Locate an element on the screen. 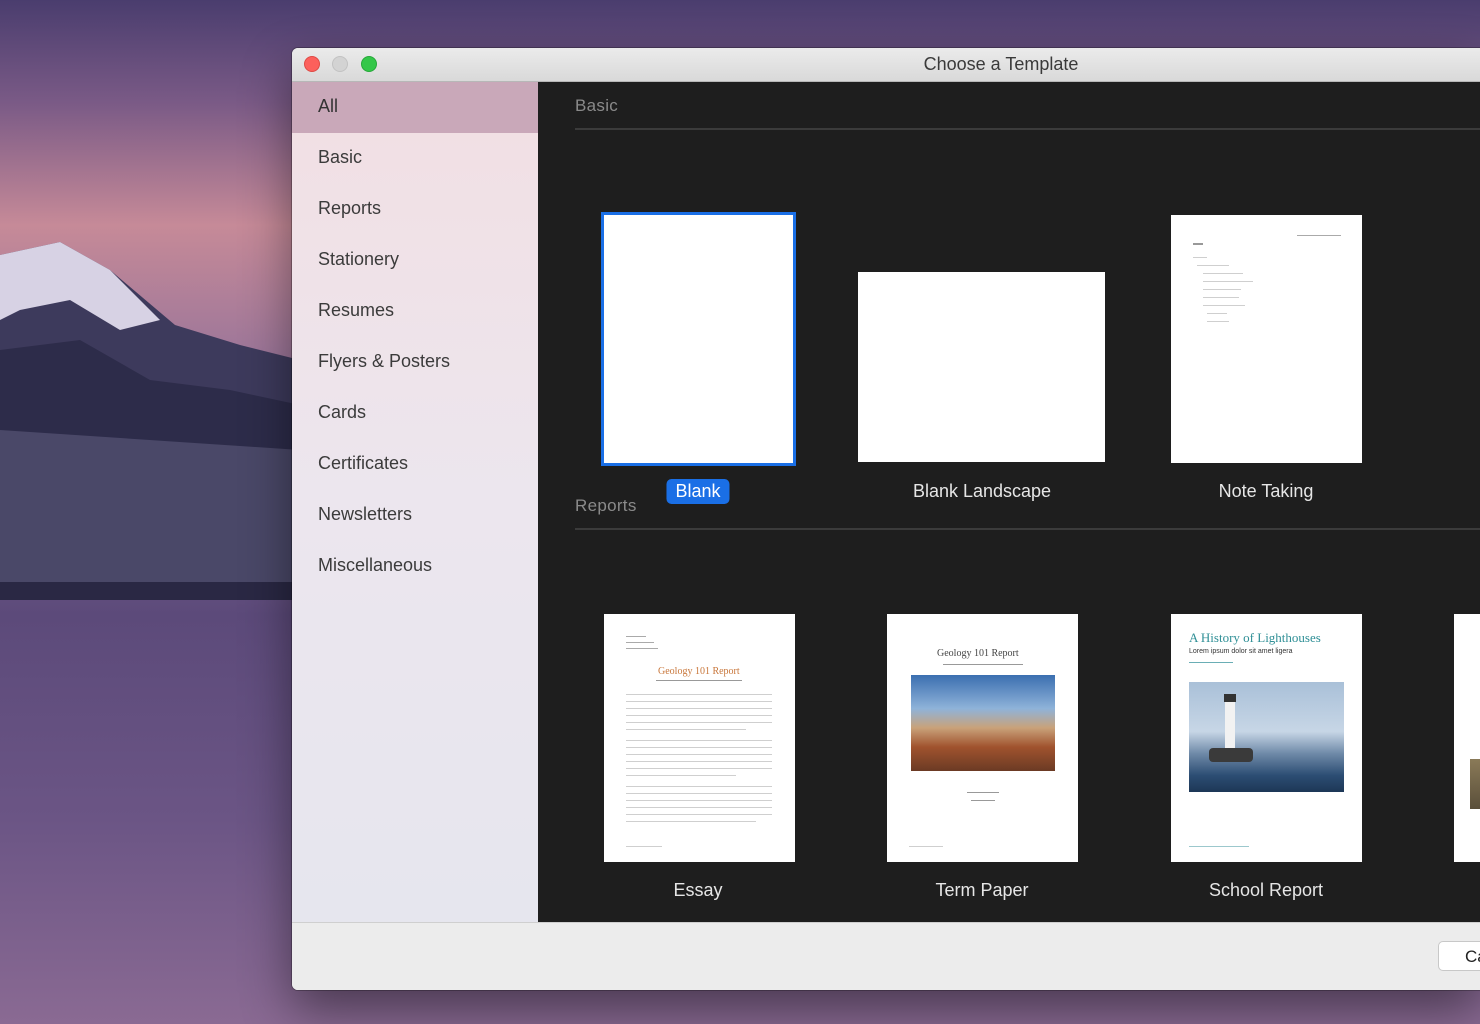  lighthouse-photo is located at coordinates (1266, 737).